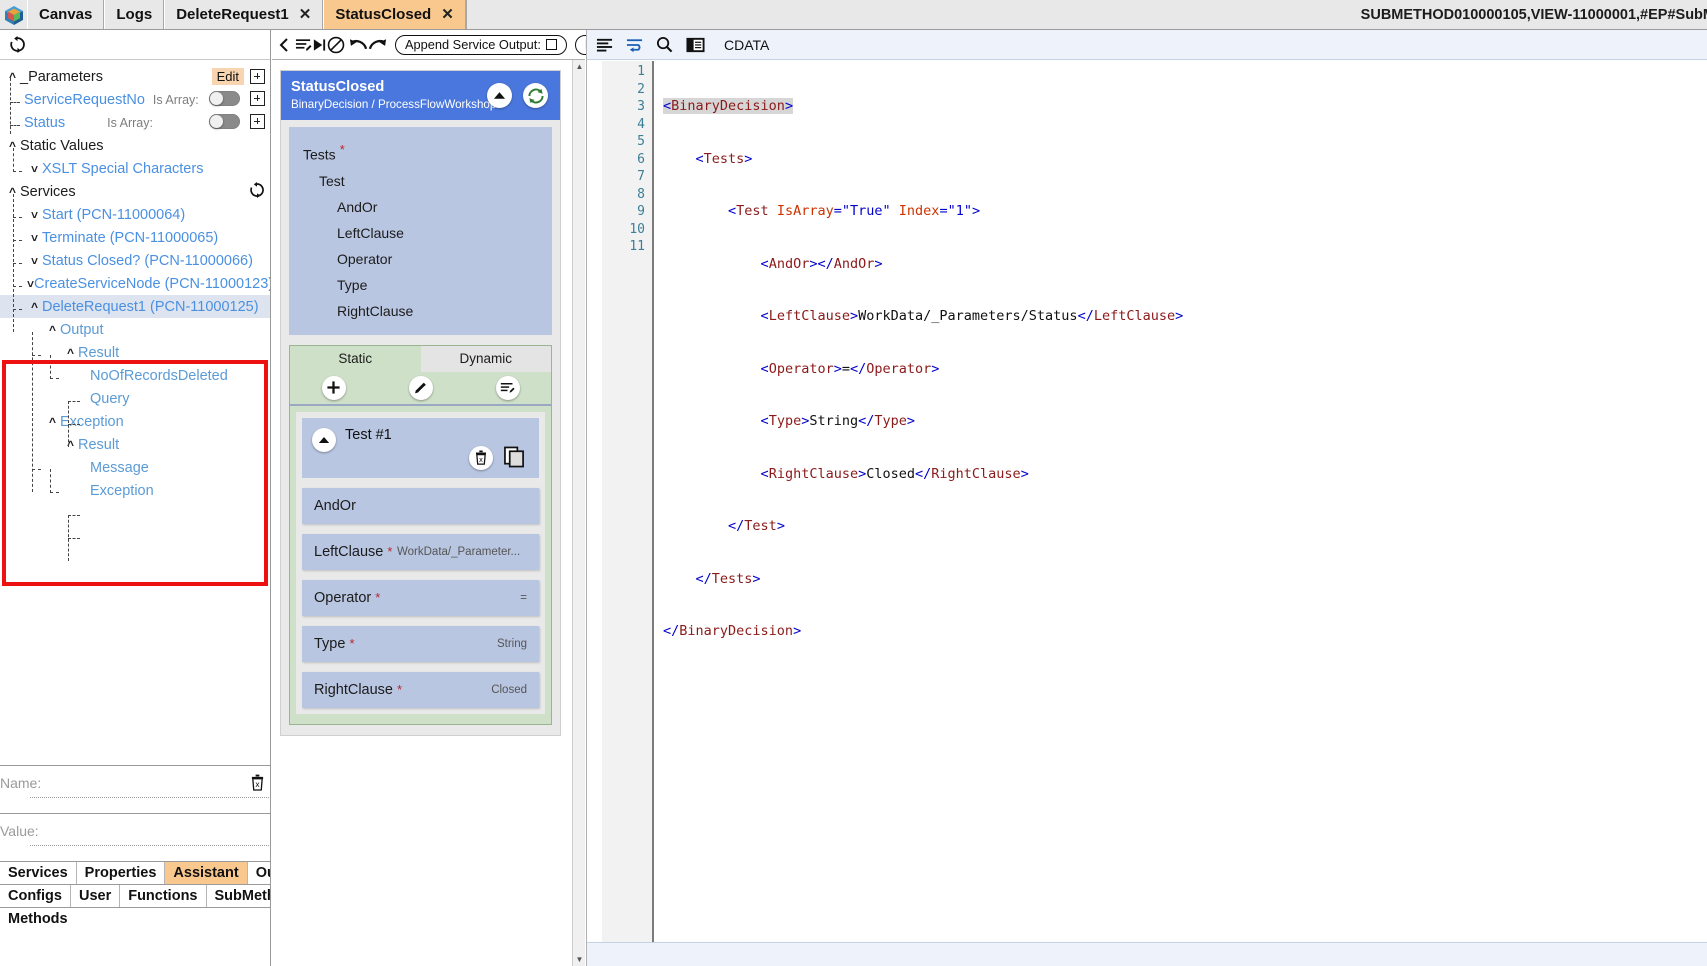 The width and height of the screenshot is (1707, 966). I want to click on tree-item-xslt-special-characters: ˅ XSLT Special Characters, so click(135, 168).